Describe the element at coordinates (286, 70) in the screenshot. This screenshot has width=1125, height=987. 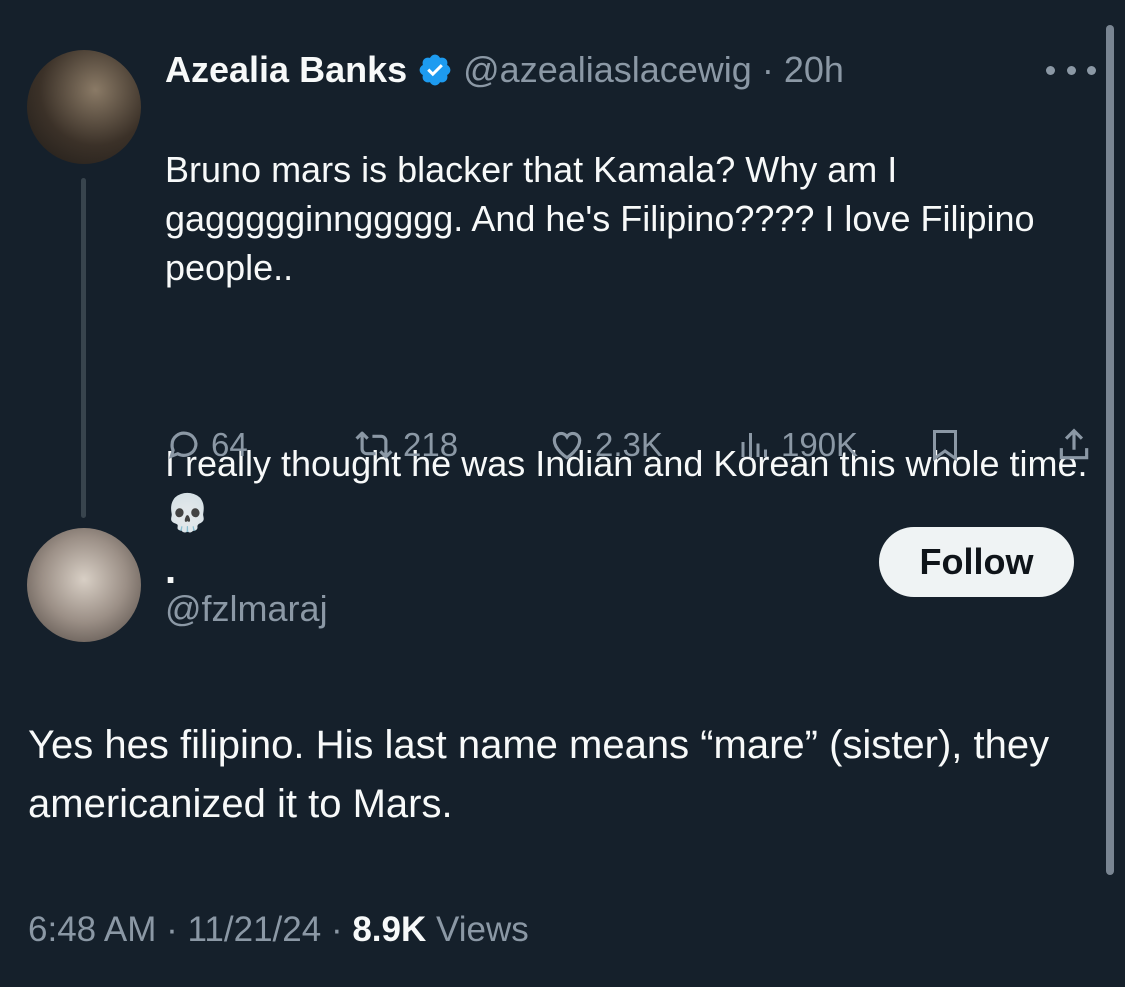
I see `author-display-name: Azealia Banks` at that location.